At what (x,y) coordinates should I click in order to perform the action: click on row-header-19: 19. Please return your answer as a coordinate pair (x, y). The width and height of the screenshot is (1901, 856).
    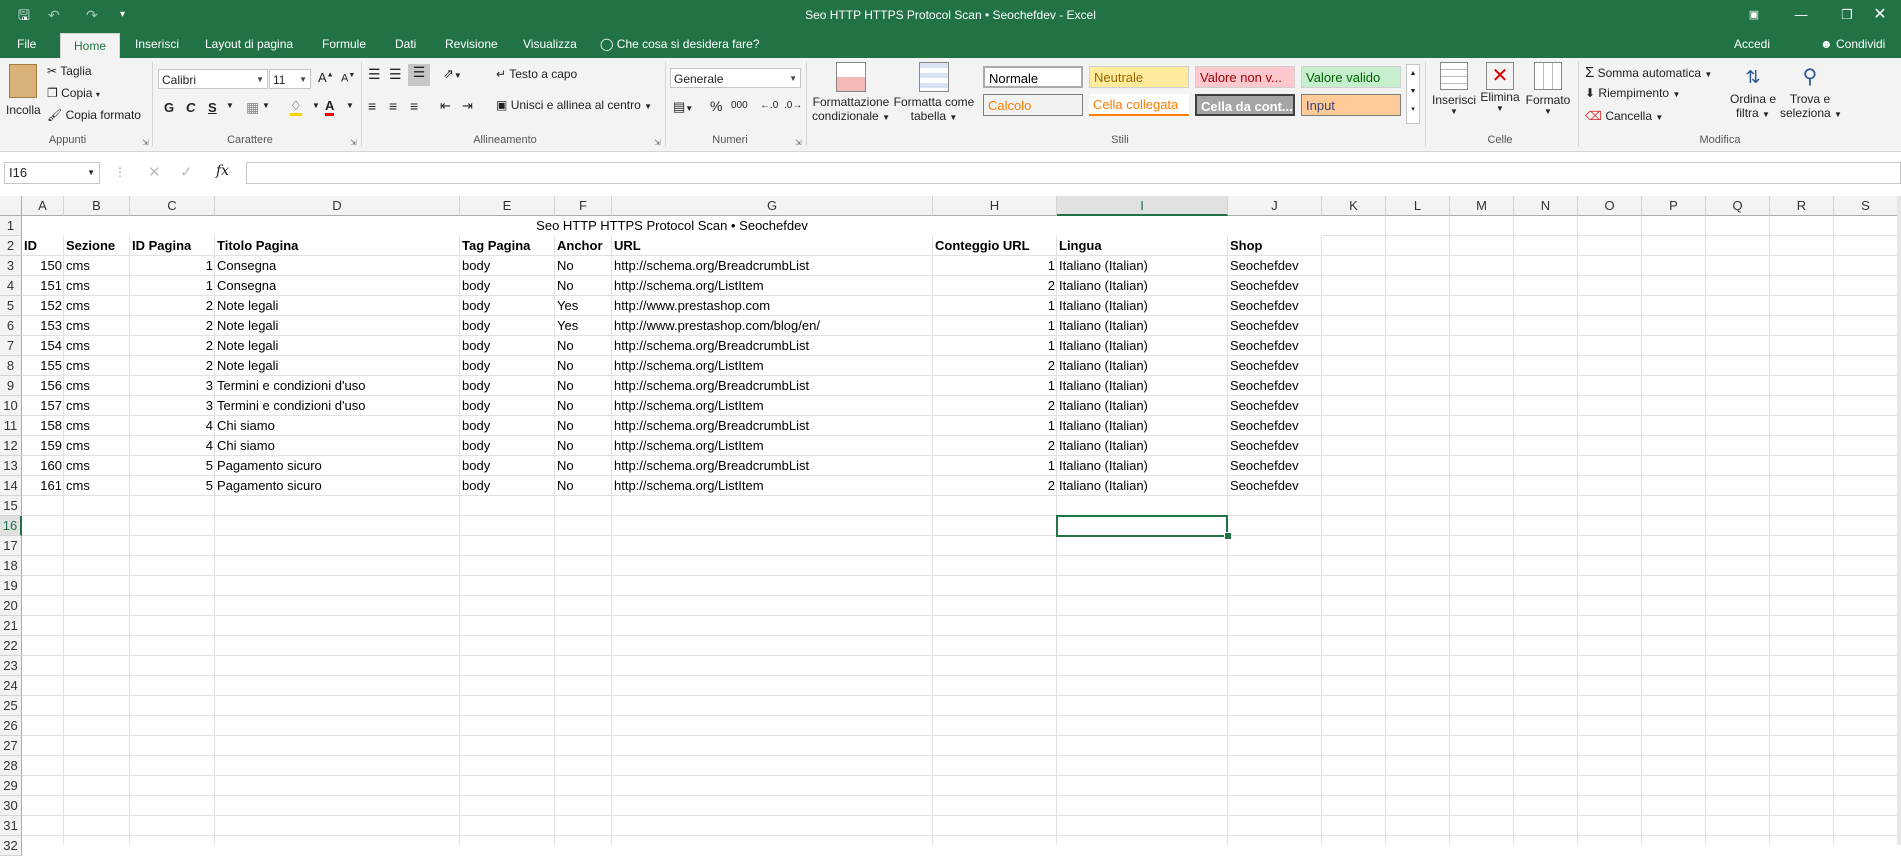
    Looking at the image, I should click on (11, 586).